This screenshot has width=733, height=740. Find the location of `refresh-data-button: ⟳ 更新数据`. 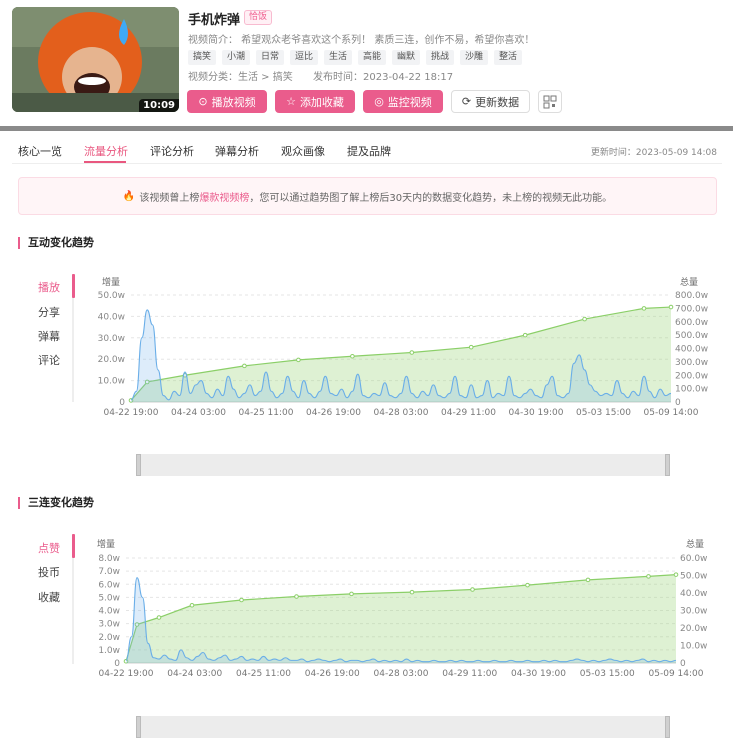

refresh-data-button: ⟳ 更新数据 is located at coordinates (490, 101).